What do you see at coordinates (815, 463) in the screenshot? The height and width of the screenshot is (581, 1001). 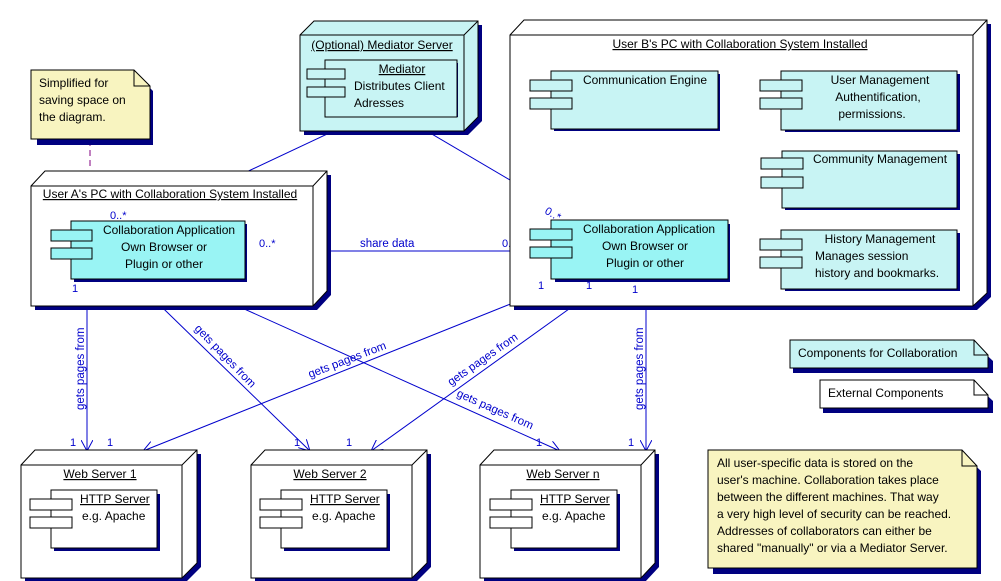 I see `note-line: All user-specific data is stored on the` at bounding box center [815, 463].